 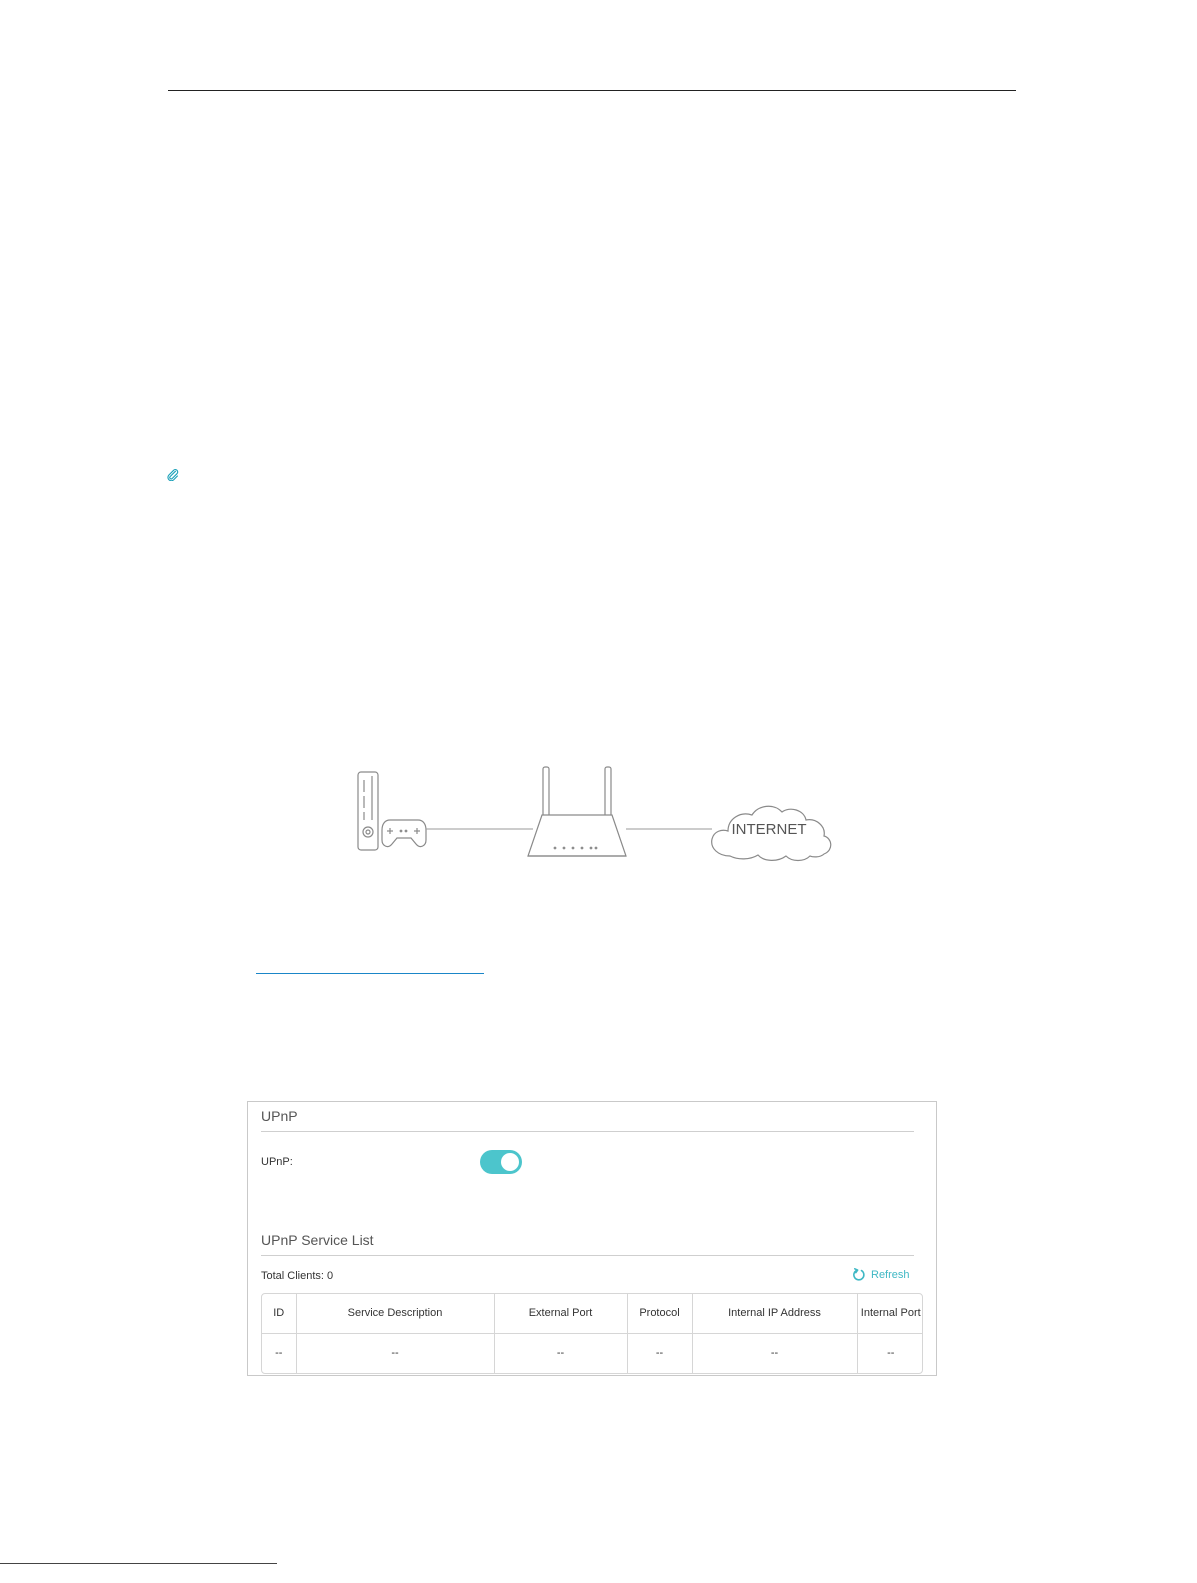 I want to click on upnp-toggle-label: UPnP:, so click(x=277, y=1162).